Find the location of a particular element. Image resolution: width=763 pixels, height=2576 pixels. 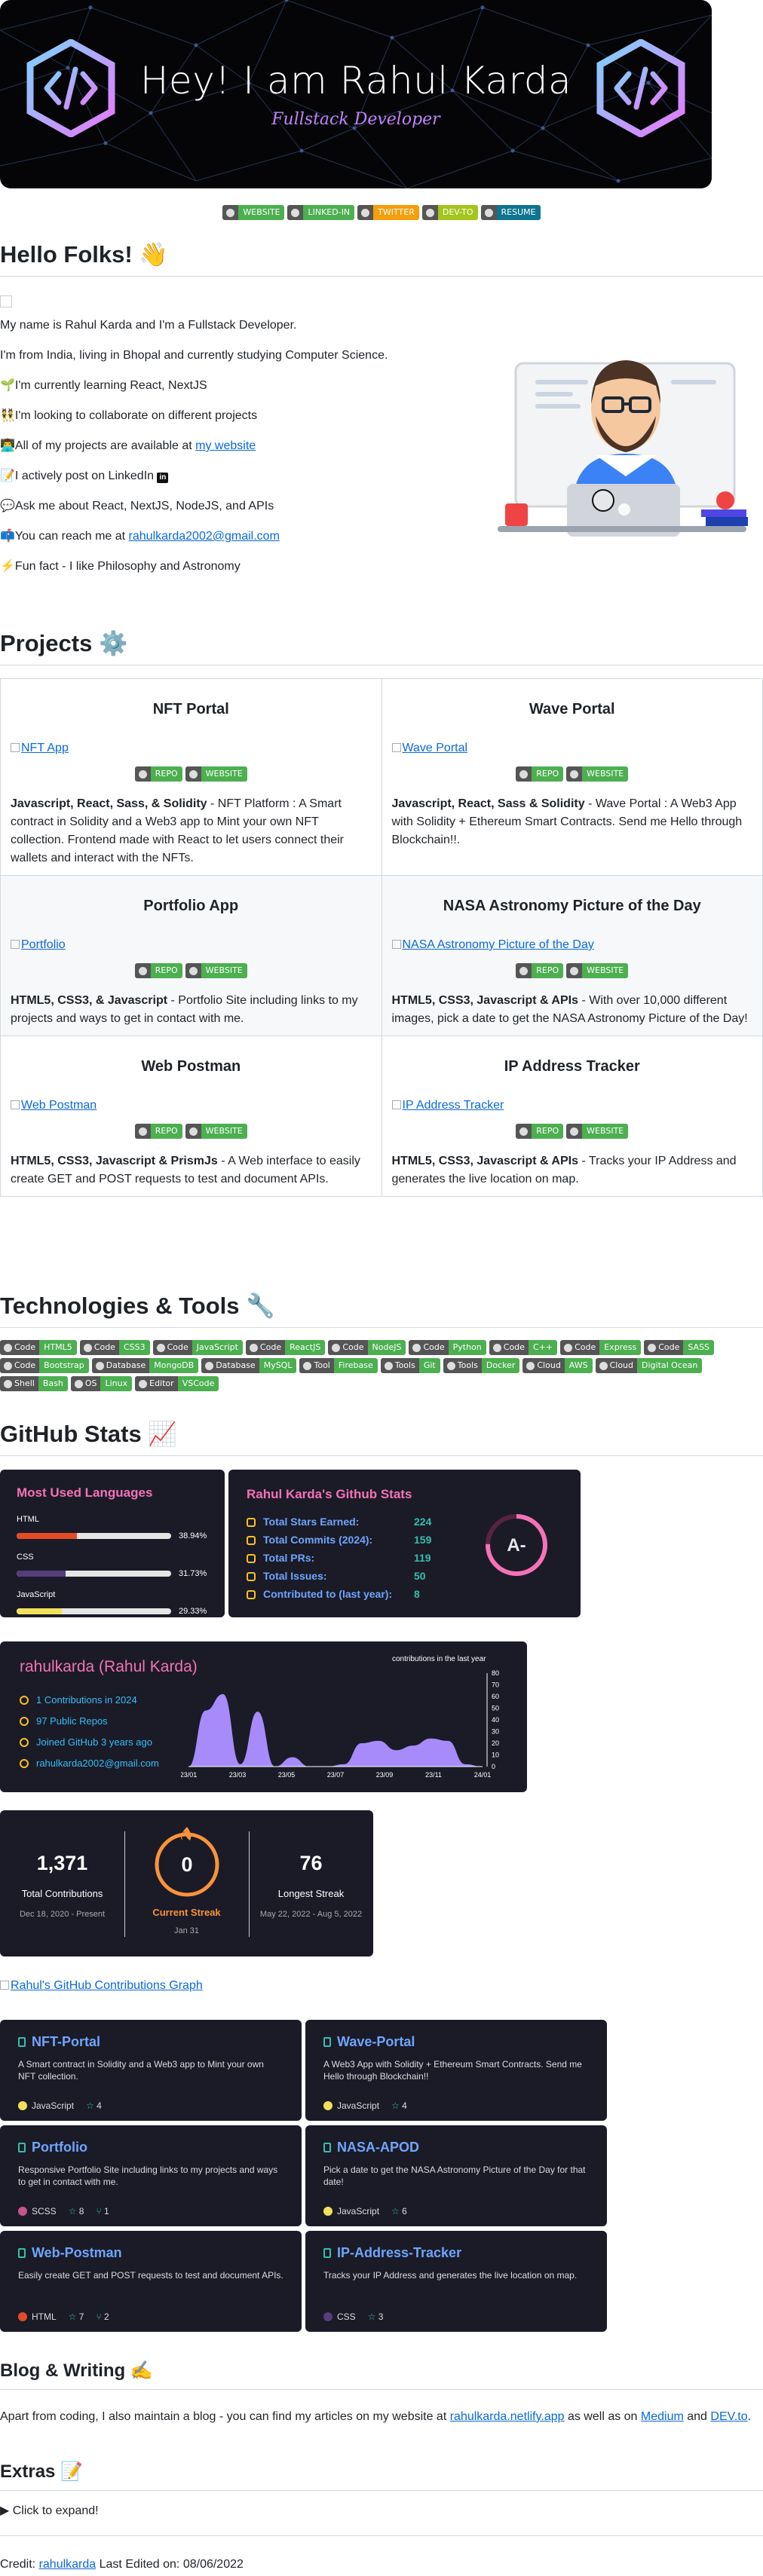

contributions-graph-link: Rahul's GitHub Contributions Graph is located at coordinates (101, 1986).